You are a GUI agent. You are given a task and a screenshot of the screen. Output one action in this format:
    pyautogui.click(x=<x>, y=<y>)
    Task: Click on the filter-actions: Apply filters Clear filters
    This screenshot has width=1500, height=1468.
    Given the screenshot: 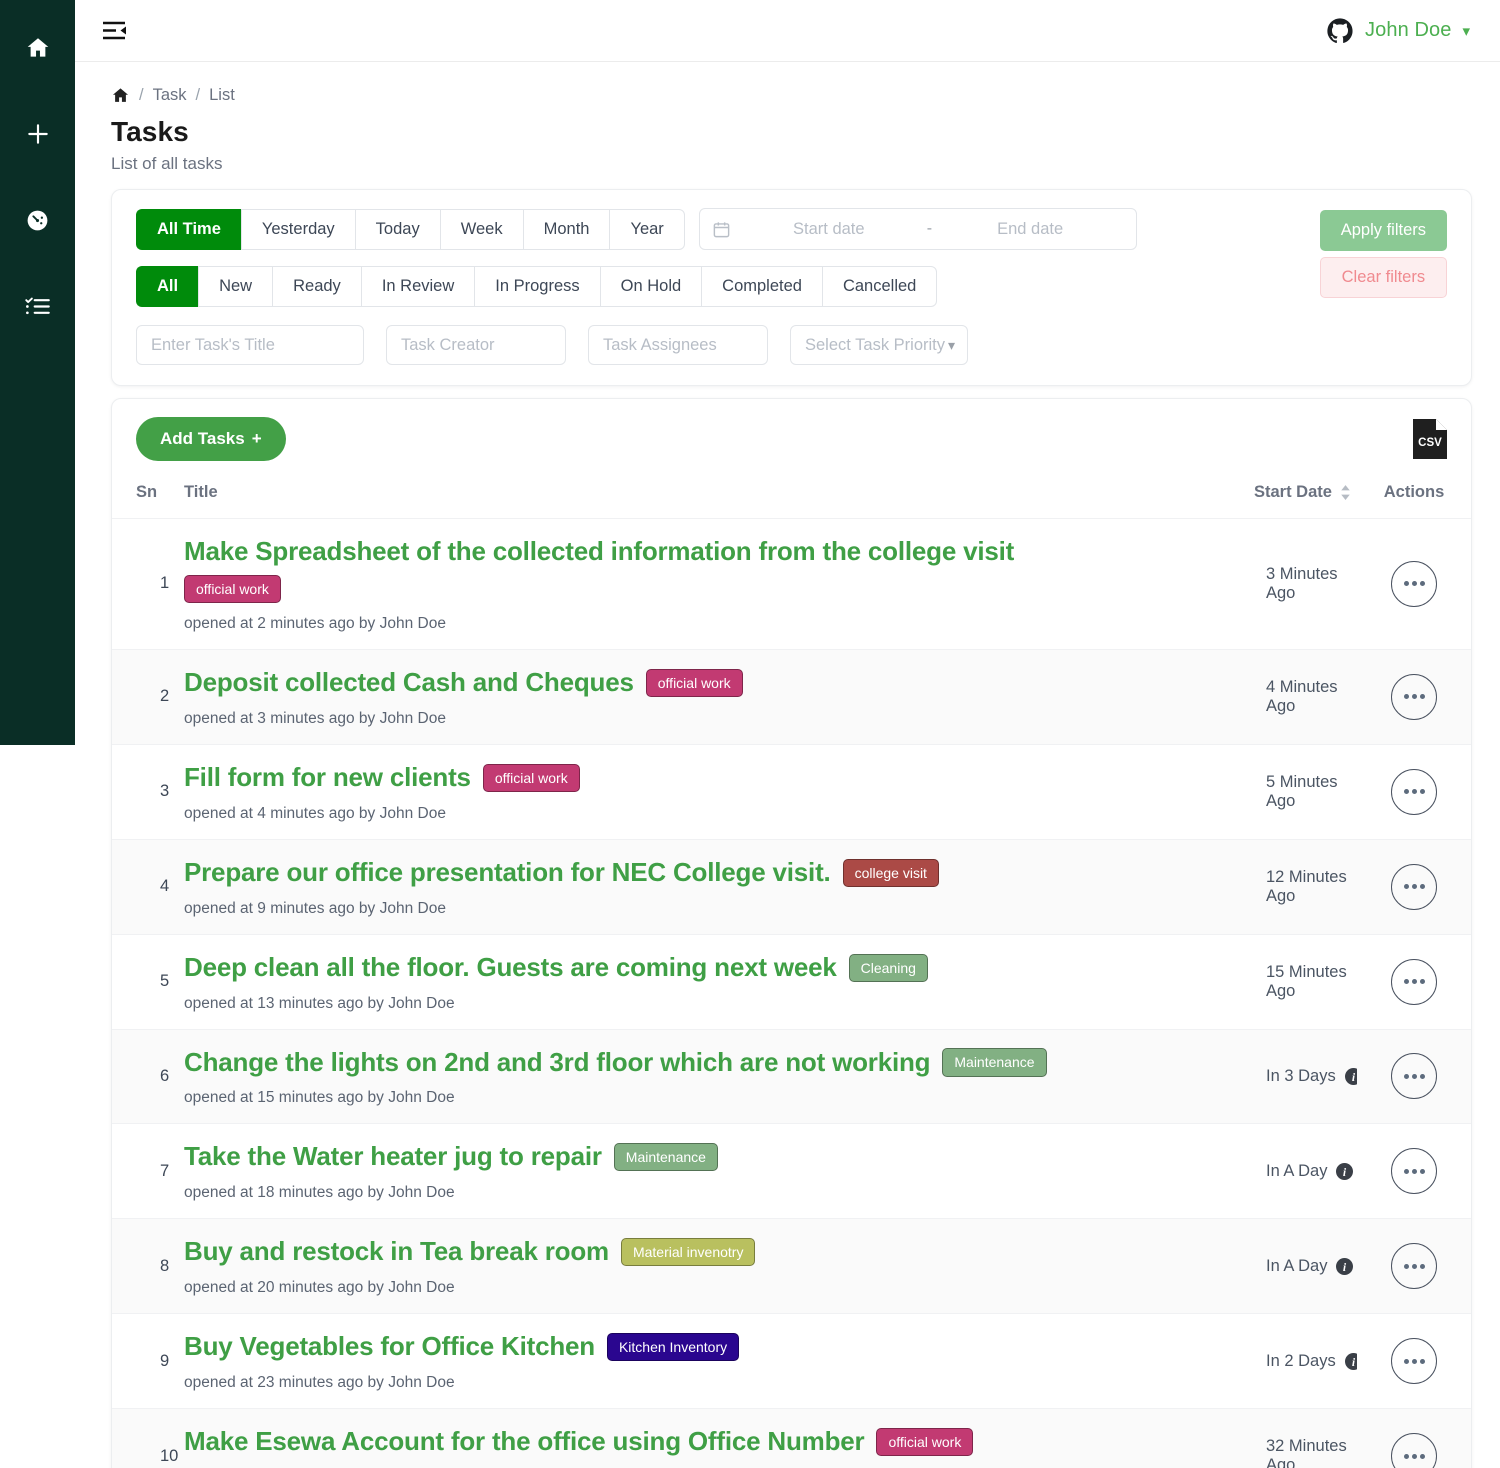 What is the action you would take?
    pyautogui.click(x=1383, y=254)
    